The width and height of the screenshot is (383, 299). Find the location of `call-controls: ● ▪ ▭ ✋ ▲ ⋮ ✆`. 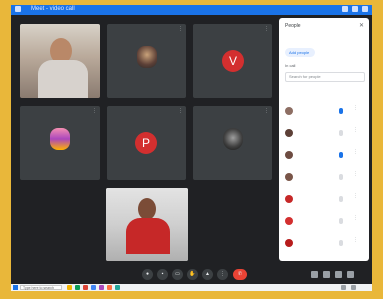

call-controls: ● ▪ ▭ ✋ ▲ ⋮ ✆ is located at coordinates (191, 275).